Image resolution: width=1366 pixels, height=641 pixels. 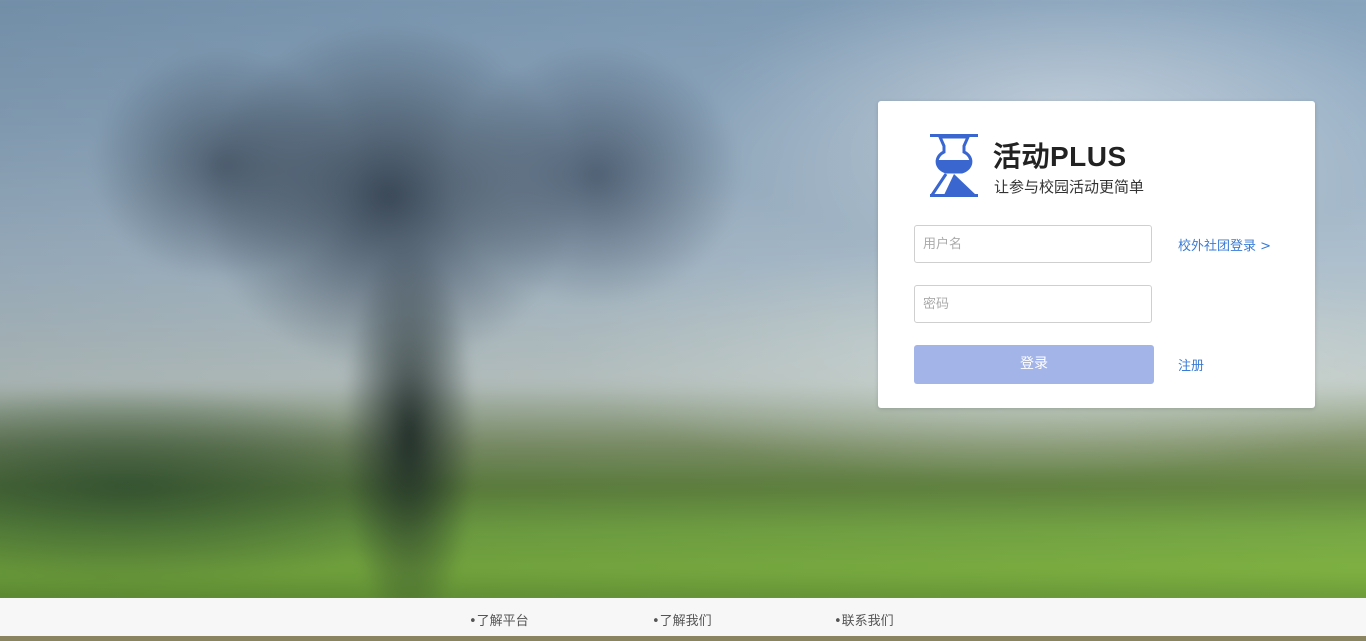 I want to click on register-link: 注册, so click(x=1191, y=364).